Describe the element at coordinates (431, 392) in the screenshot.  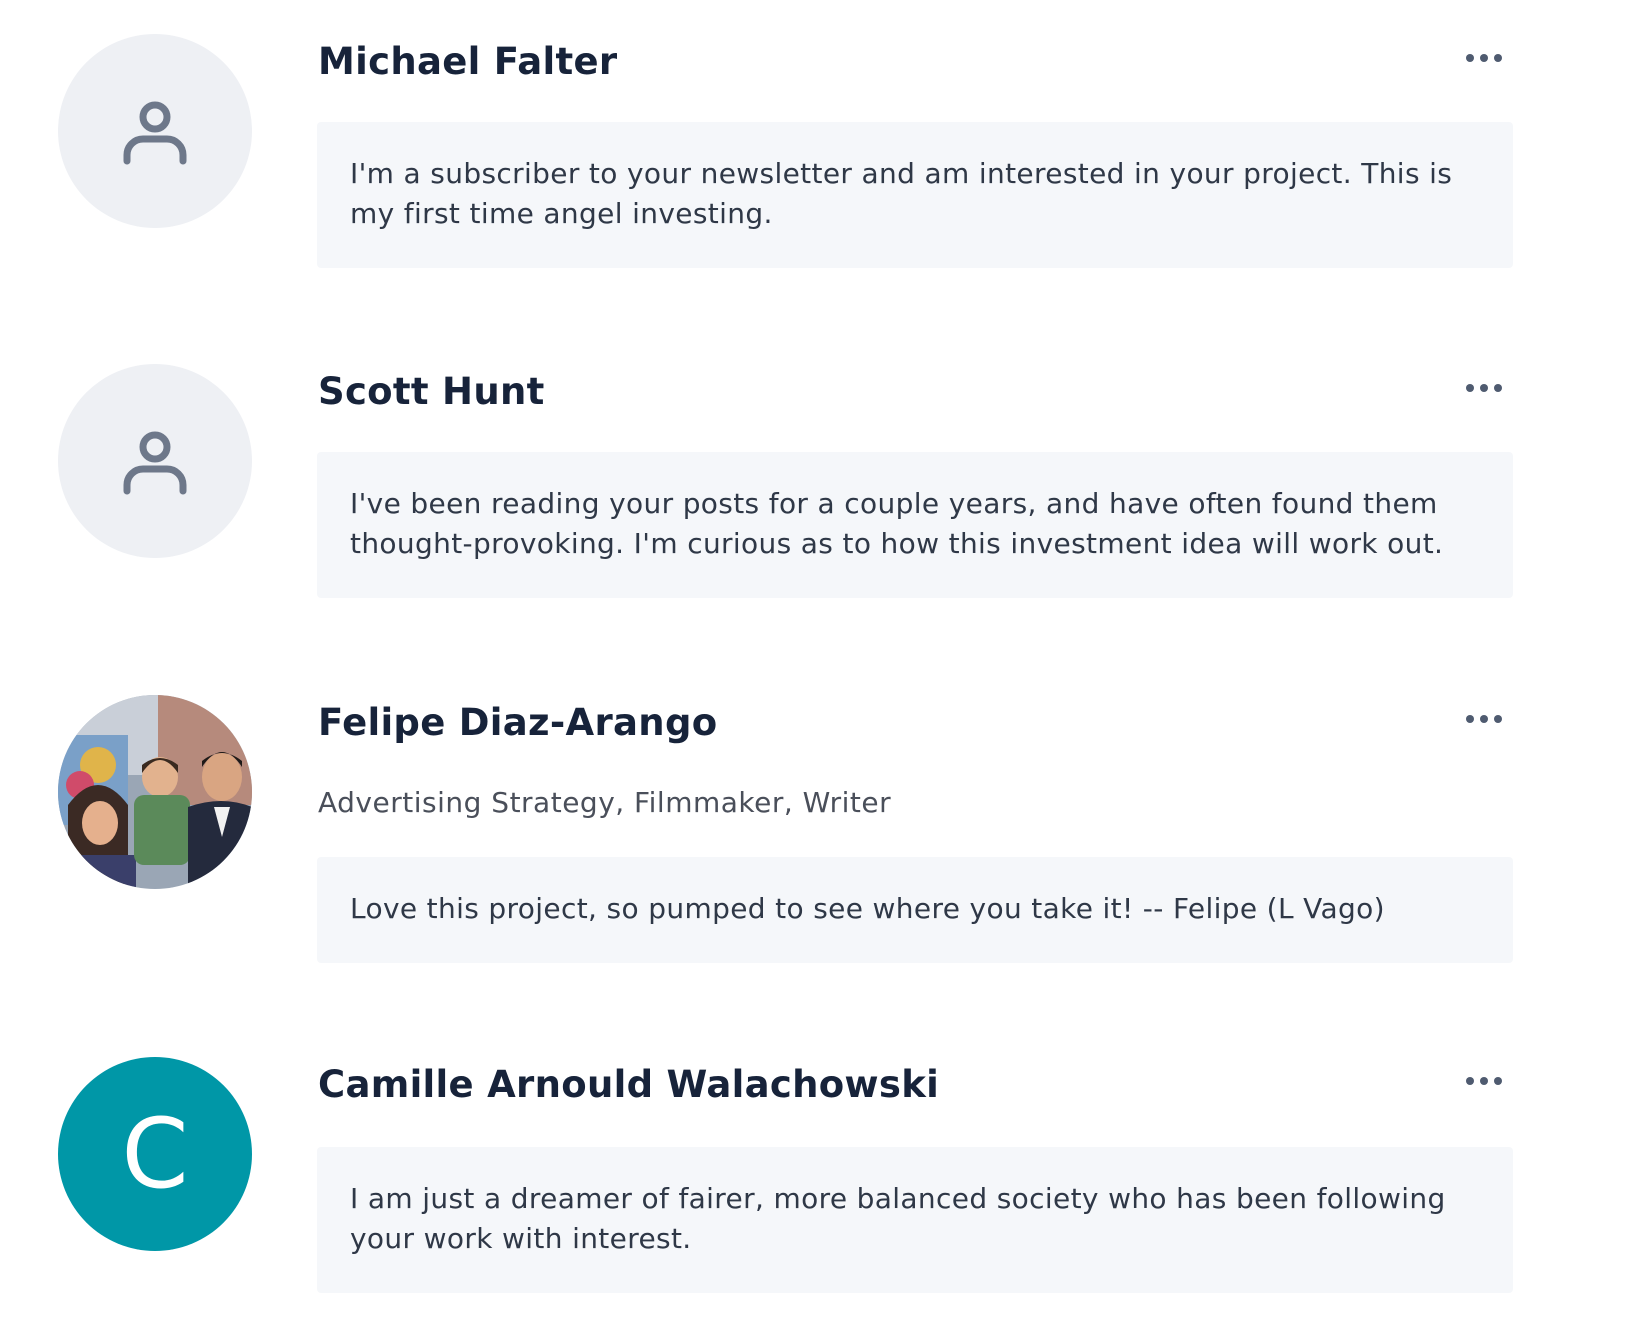
I see `commenter-name: Scott Hunt` at that location.